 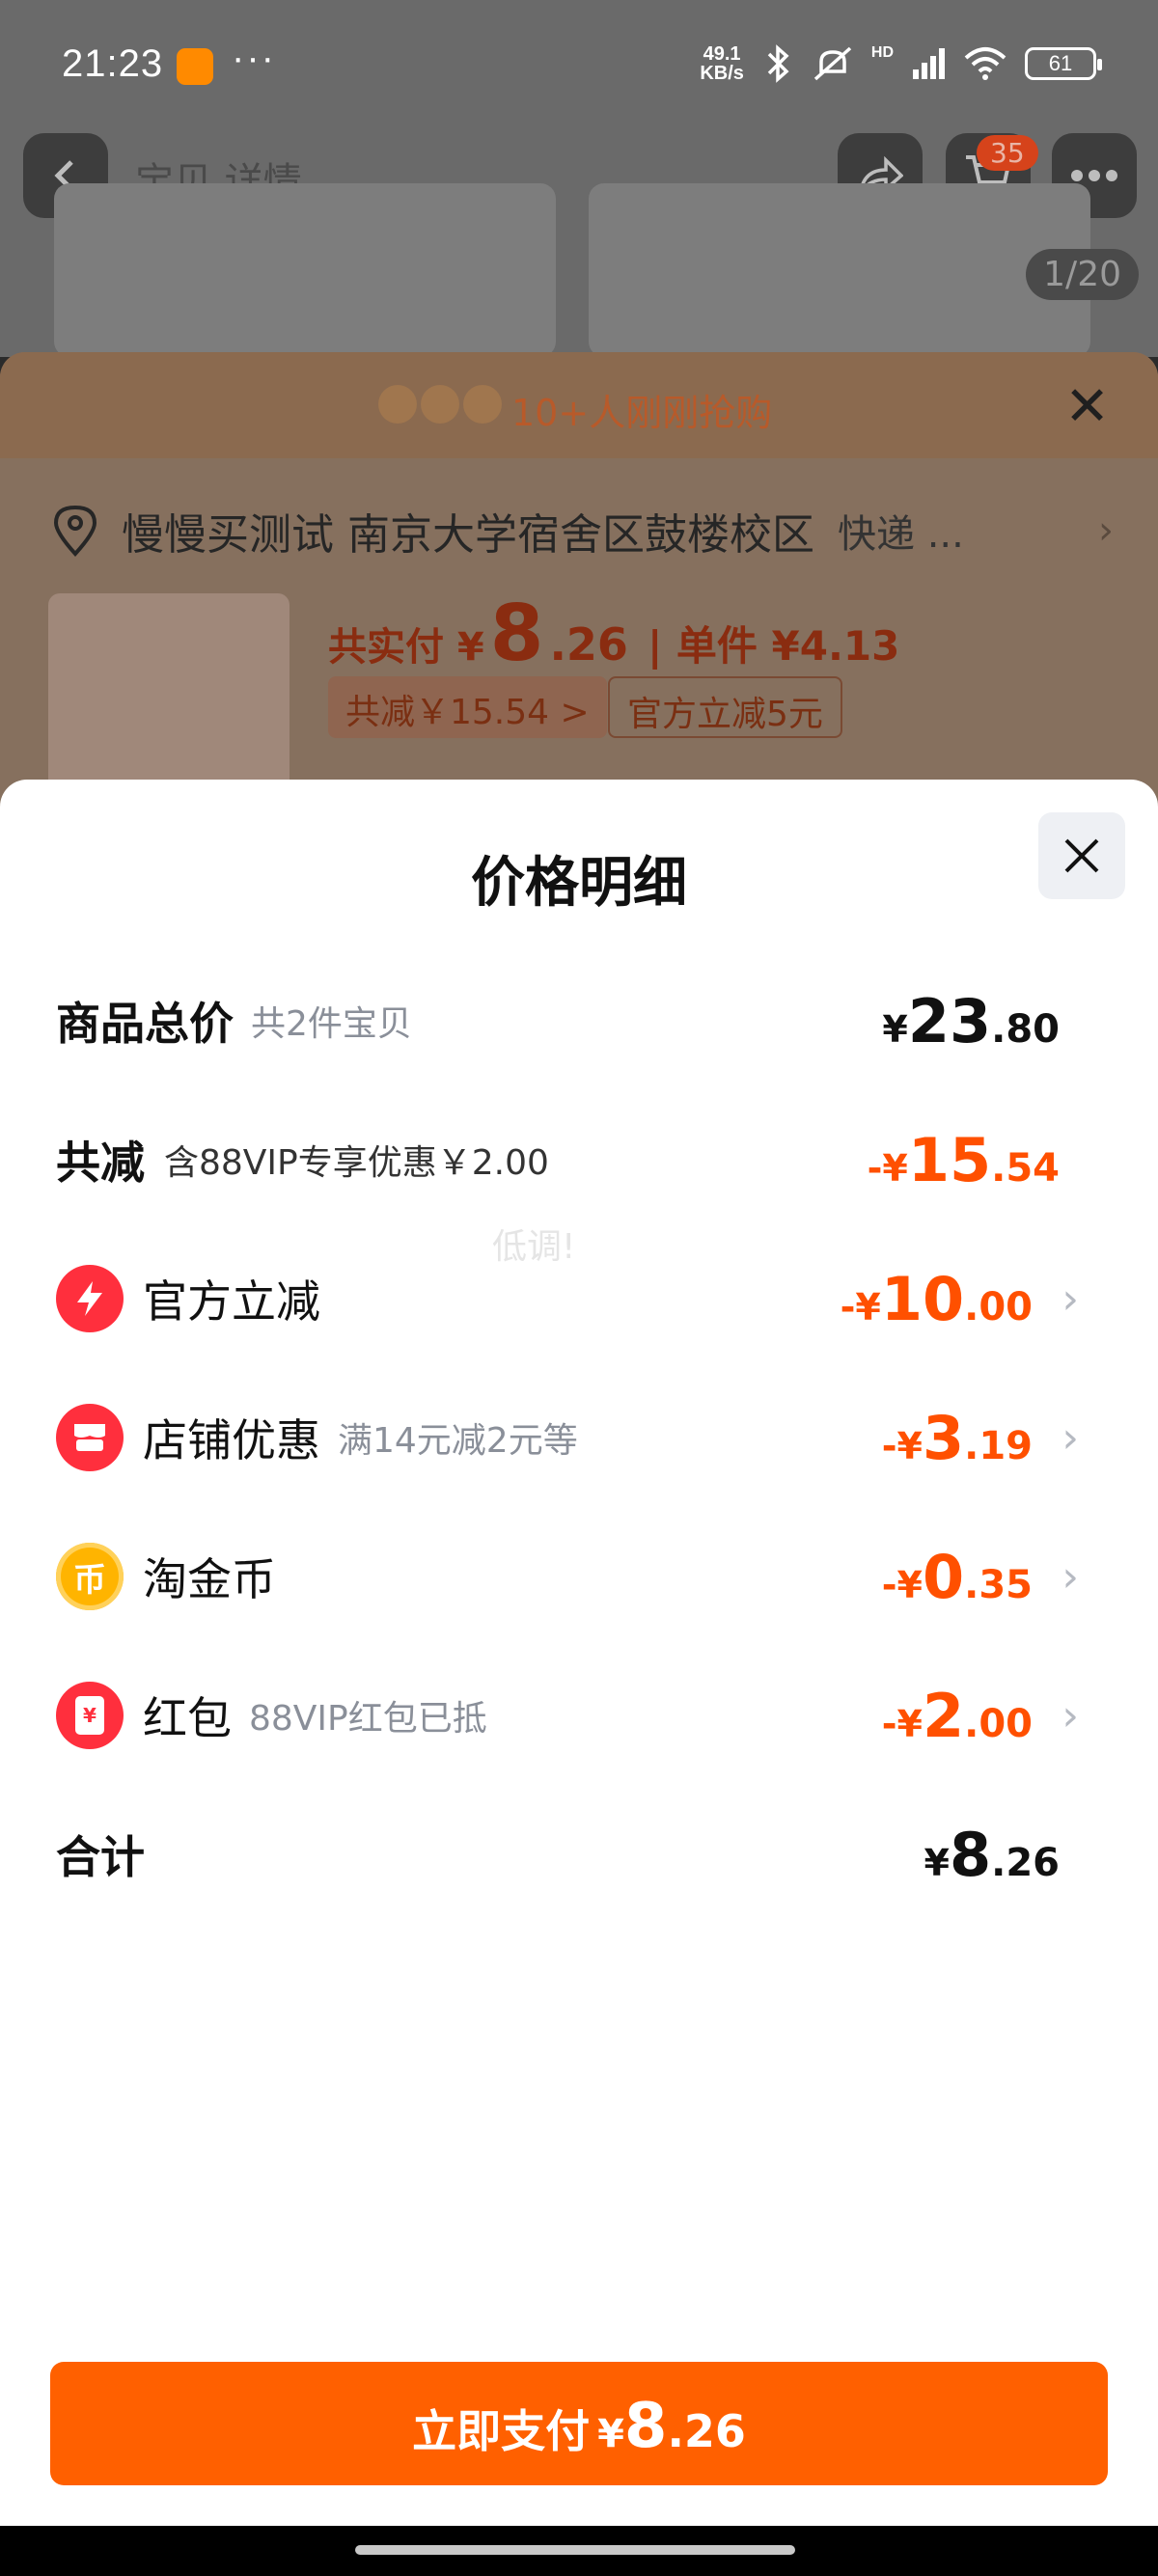 I want to click on row-sublabel: 含88VIP专享优惠￥2.00, so click(x=356, y=1163).